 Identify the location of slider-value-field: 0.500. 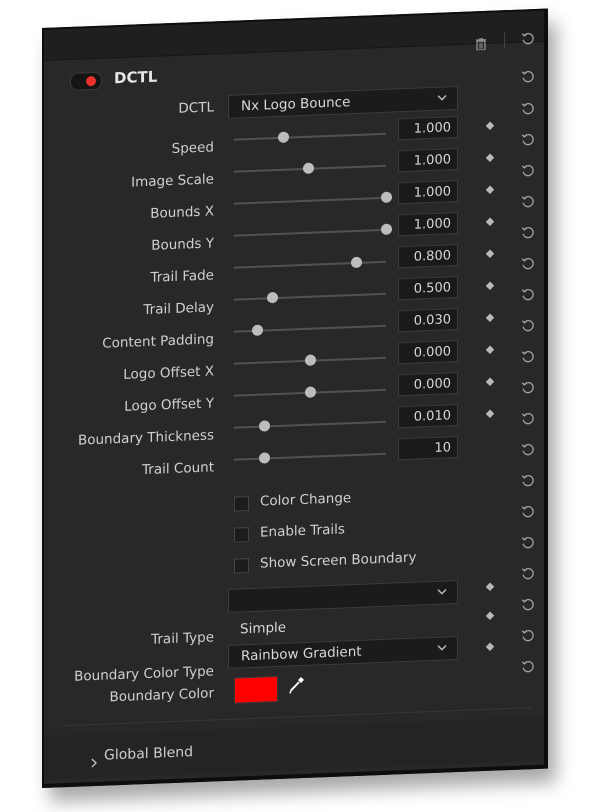
(428, 288).